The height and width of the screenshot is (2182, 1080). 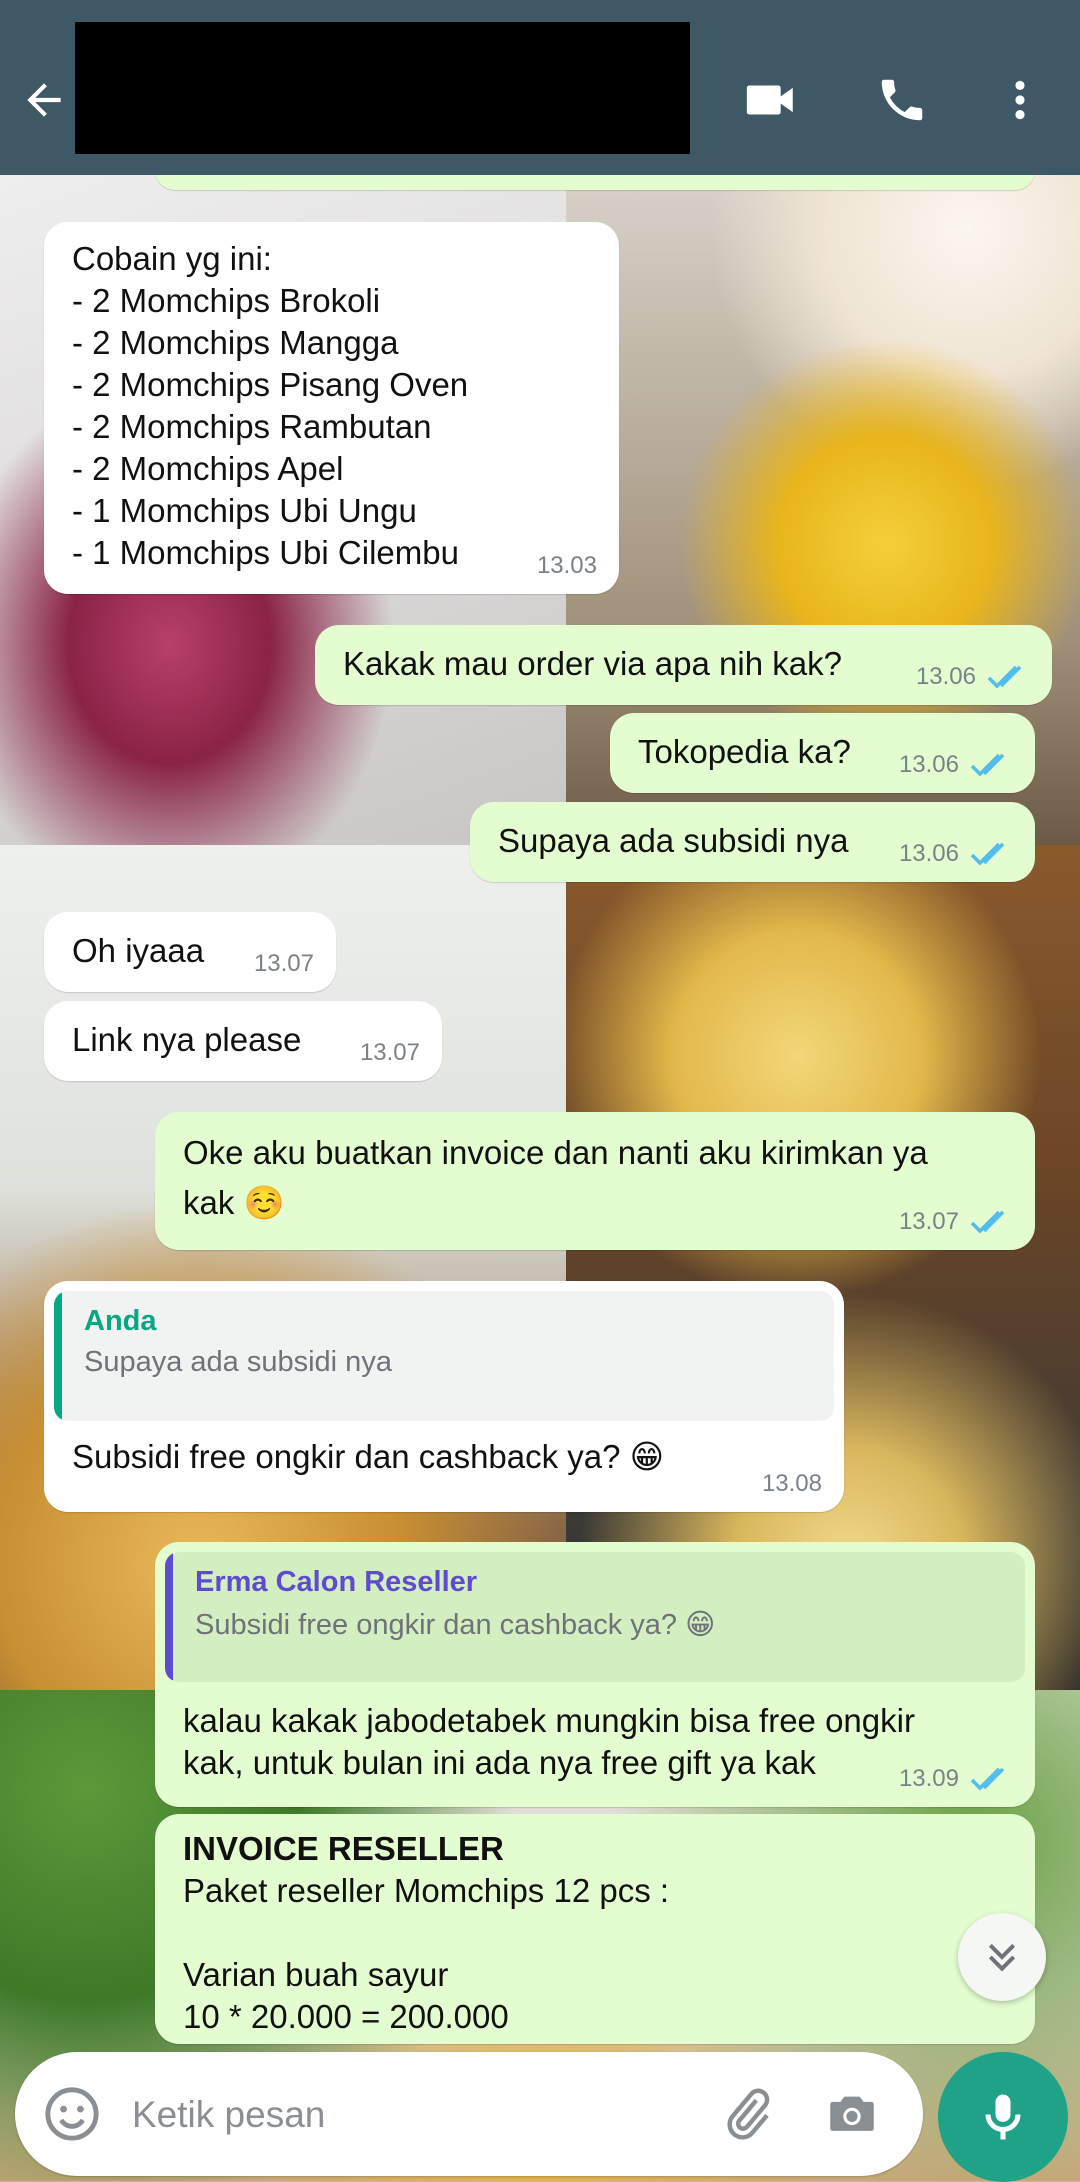 I want to click on message-bubble-outgoing: Tokopedia ka? 13.06, so click(x=822, y=753).